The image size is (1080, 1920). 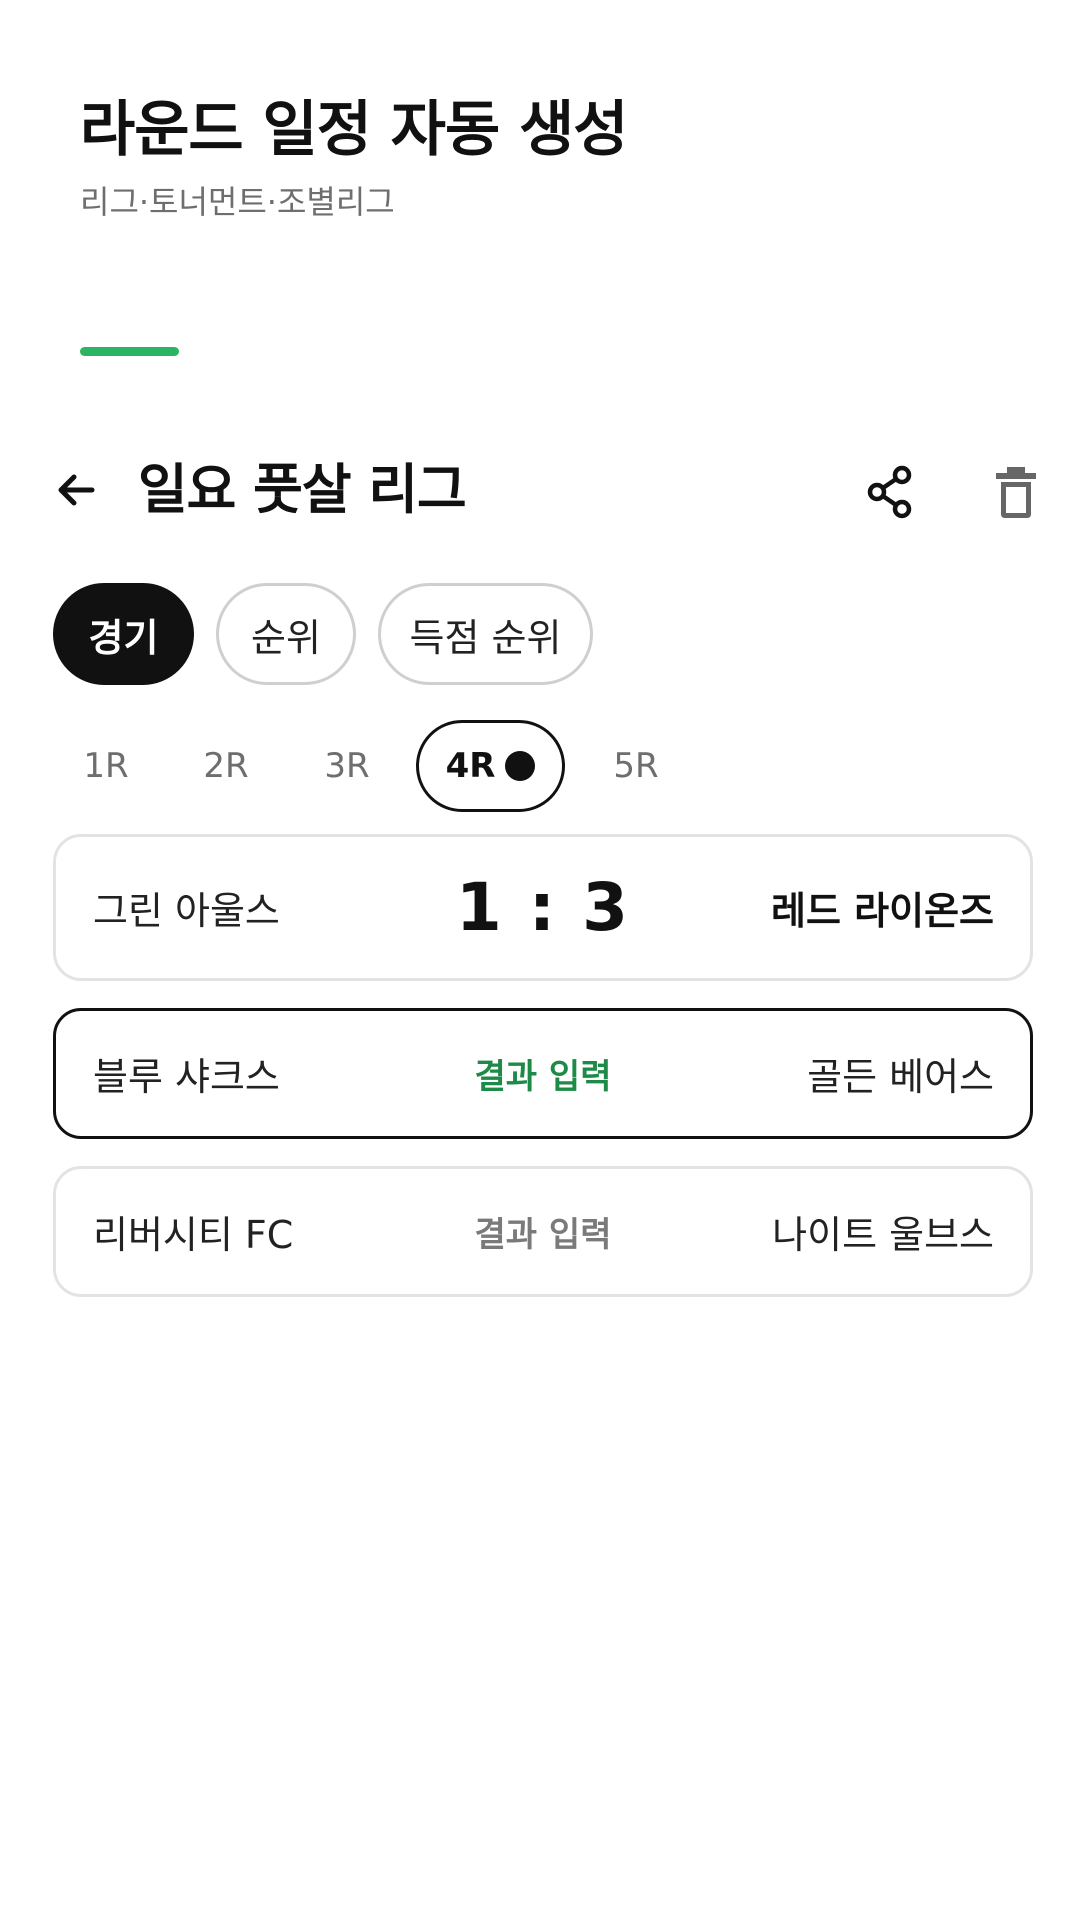 What do you see at coordinates (485, 634) in the screenshot?
I see `tab-top-scorers: 득점 순위` at bounding box center [485, 634].